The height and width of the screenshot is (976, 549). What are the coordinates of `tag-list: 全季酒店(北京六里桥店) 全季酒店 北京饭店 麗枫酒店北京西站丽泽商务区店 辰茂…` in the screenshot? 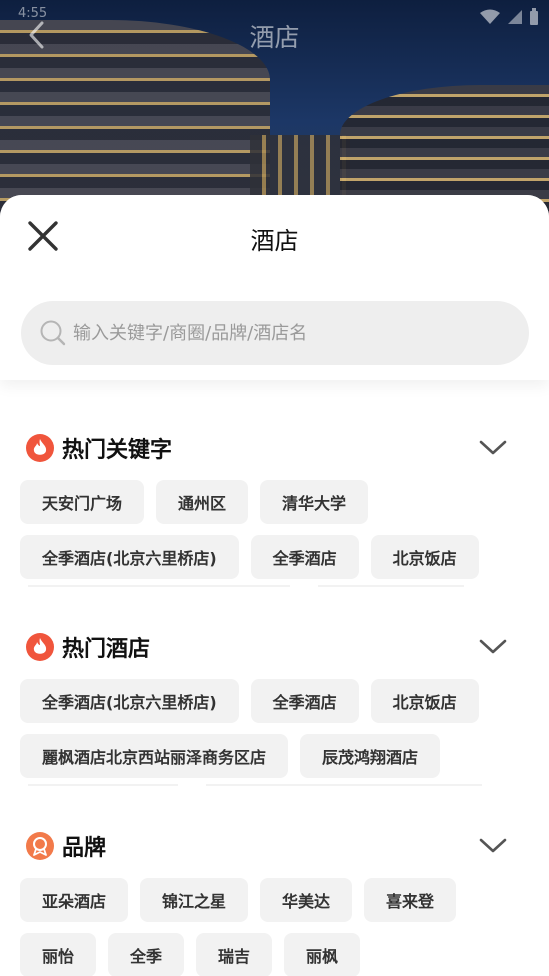 It's located at (274, 726).